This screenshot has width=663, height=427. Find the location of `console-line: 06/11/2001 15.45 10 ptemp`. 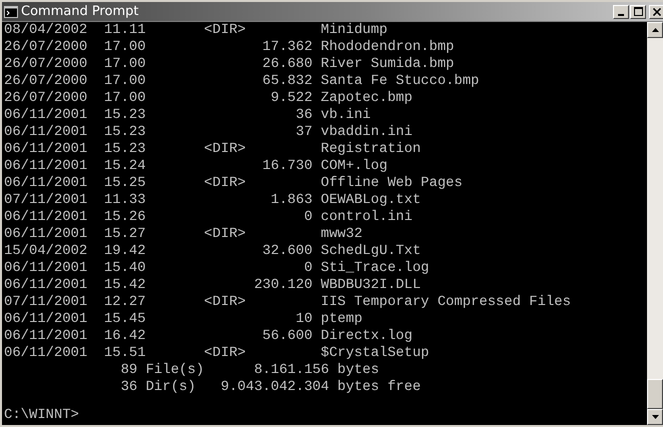

console-line: 06/11/2001 15.45 10 ptemp is located at coordinates (184, 319).